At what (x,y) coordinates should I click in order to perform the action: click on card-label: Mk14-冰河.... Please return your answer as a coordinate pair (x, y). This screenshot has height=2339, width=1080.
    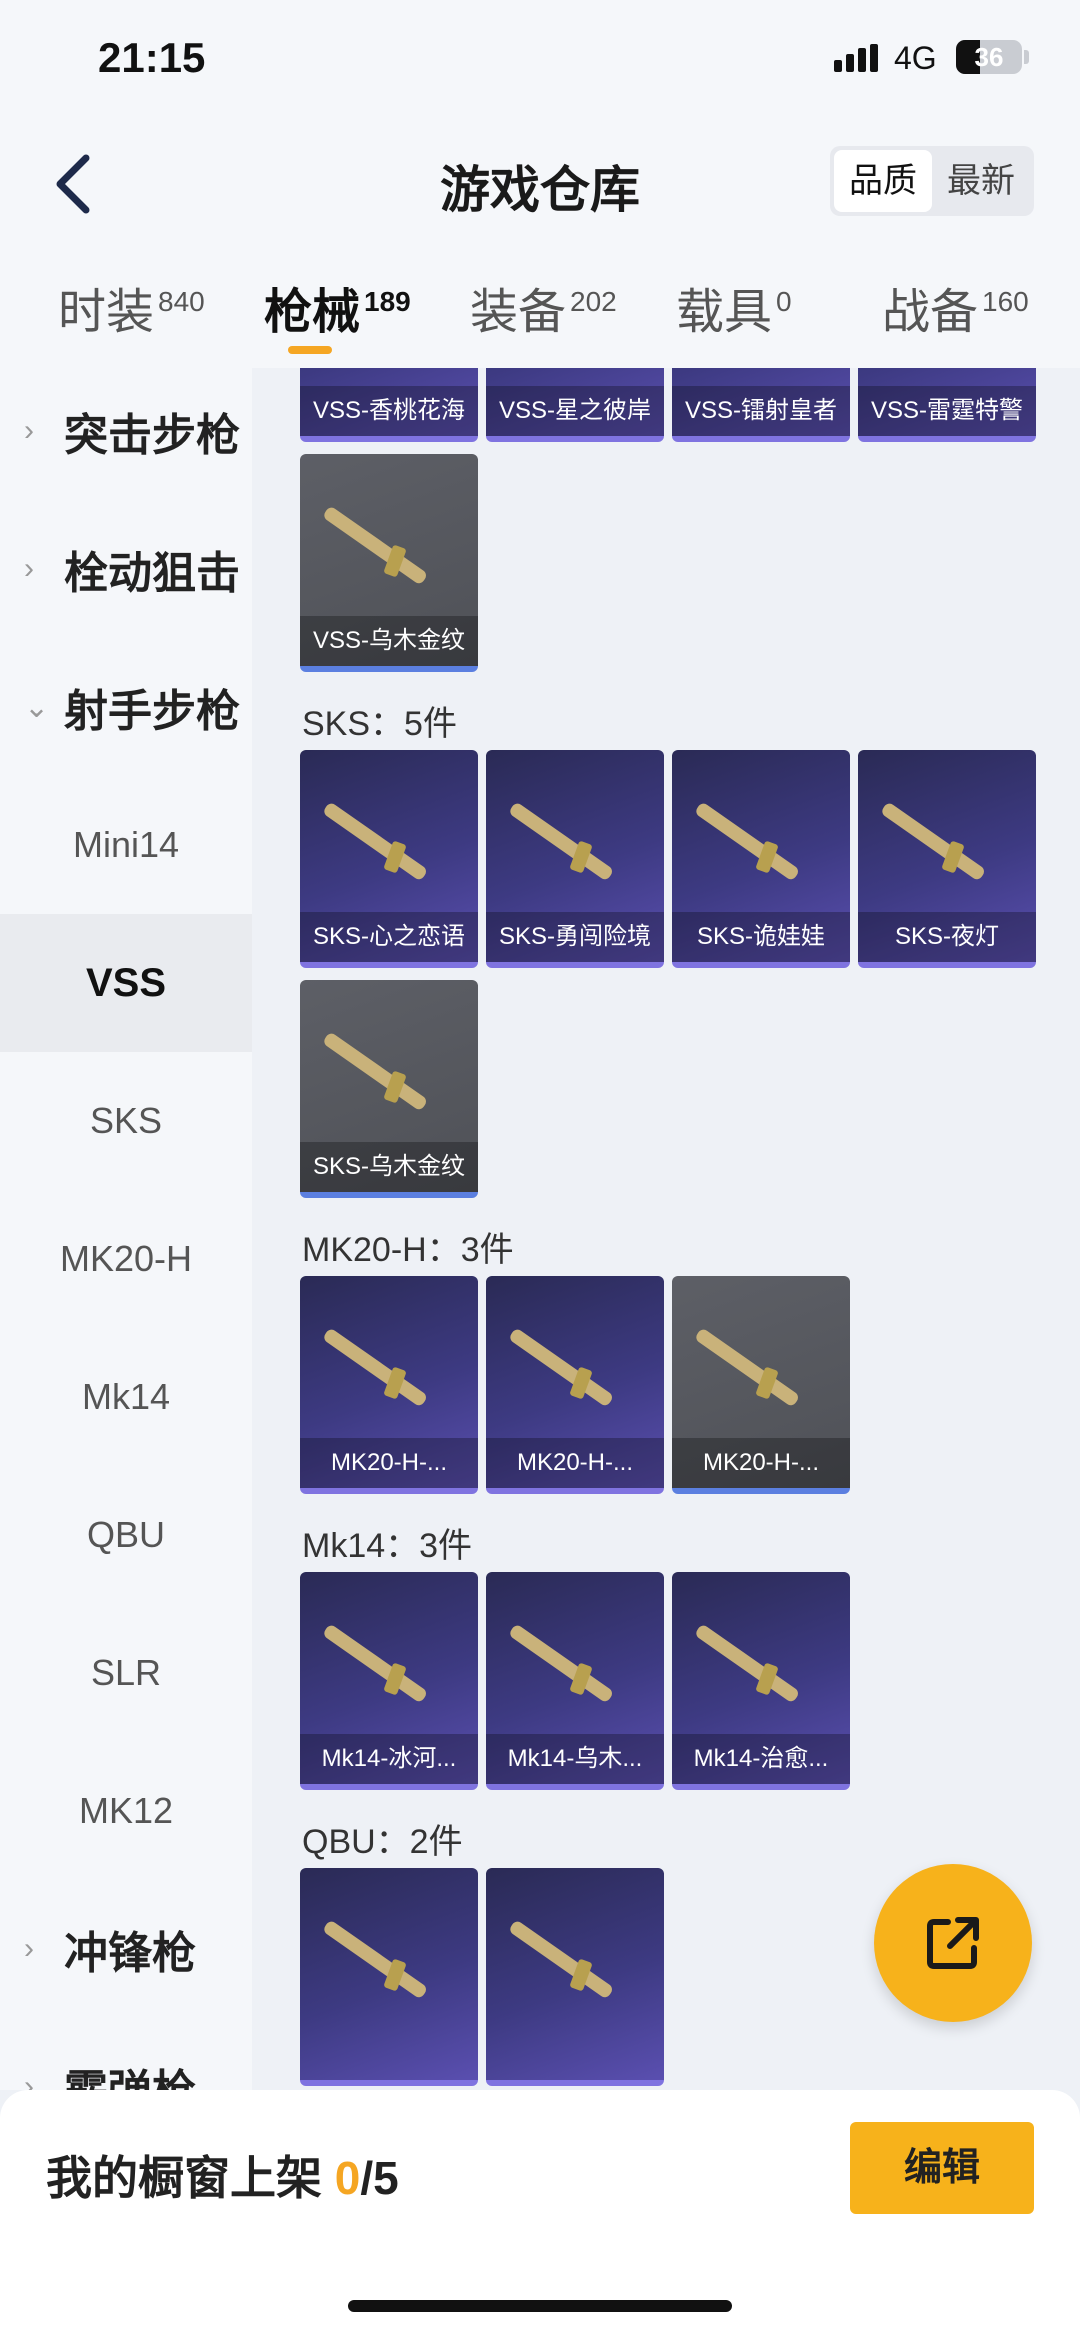
    Looking at the image, I should click on (389, 1759).